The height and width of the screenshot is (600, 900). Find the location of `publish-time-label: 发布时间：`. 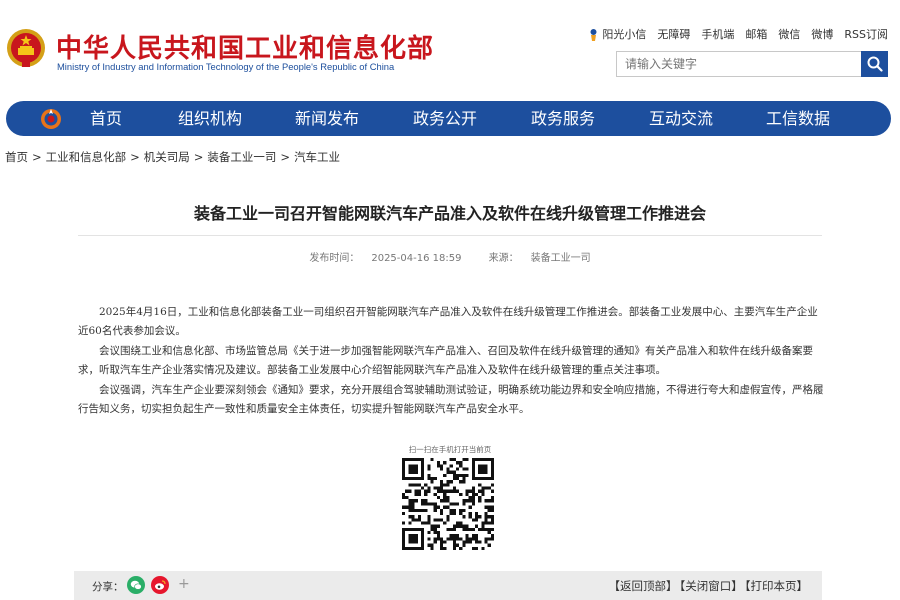

publish-time-label: 发布时间： is located at coordinates (334, 258).